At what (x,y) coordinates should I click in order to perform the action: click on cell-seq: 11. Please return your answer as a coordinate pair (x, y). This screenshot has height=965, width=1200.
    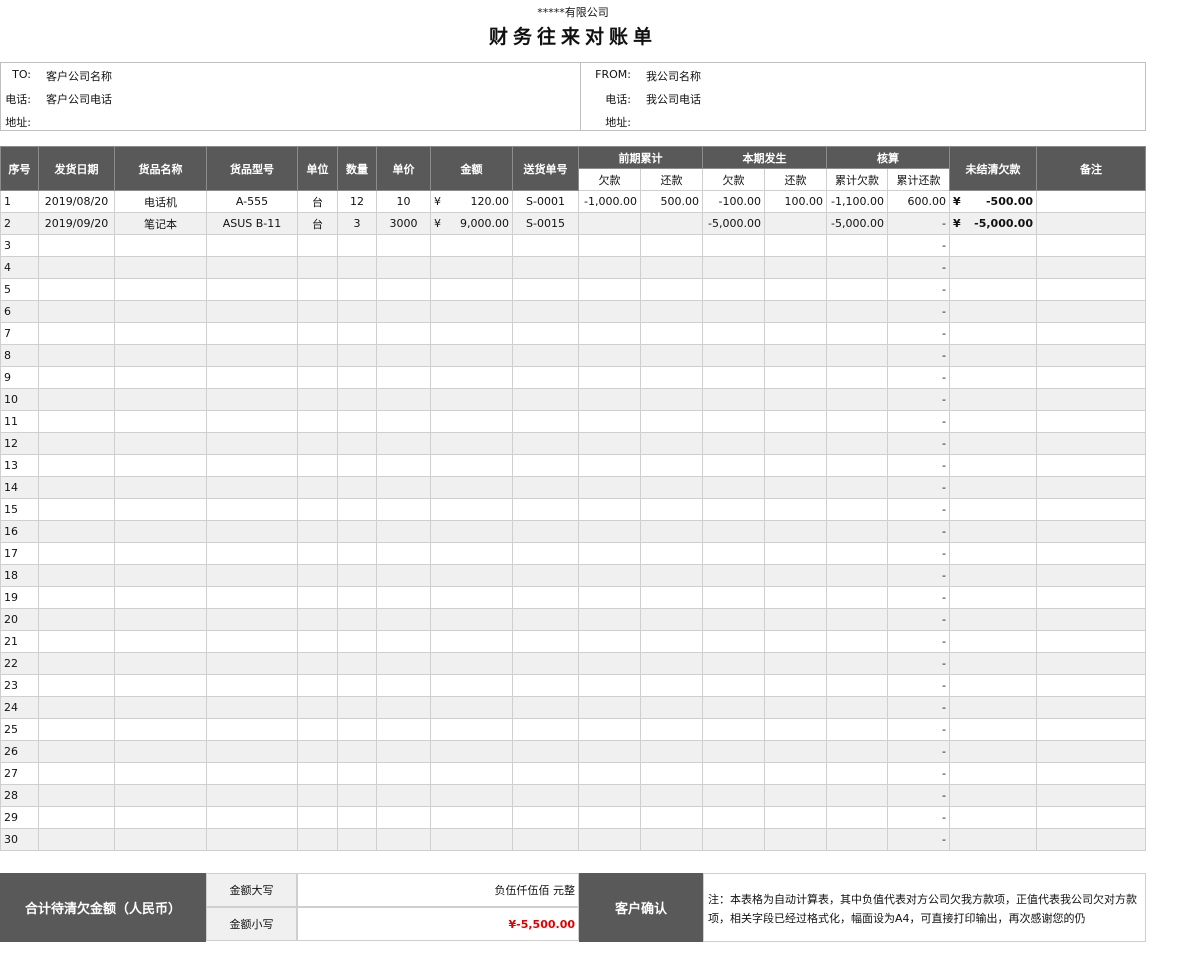
    Looking at the image, I should click on (19, 421).